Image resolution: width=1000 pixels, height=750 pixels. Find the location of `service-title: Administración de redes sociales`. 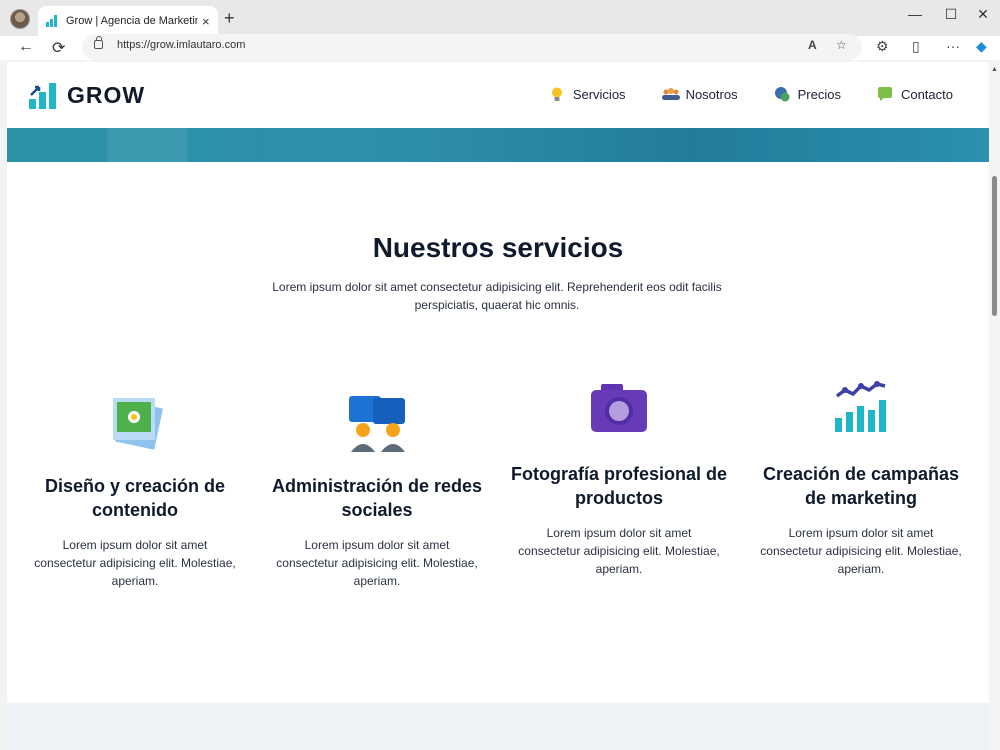

service-title: Administración de redes sociales is located at coordinates (377, 498).